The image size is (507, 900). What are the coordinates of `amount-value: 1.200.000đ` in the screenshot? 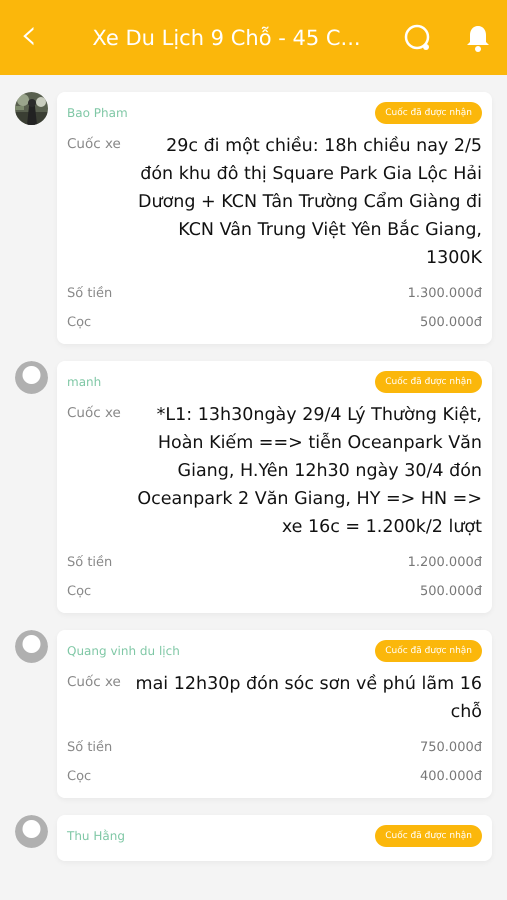 It's located at (445, 562).